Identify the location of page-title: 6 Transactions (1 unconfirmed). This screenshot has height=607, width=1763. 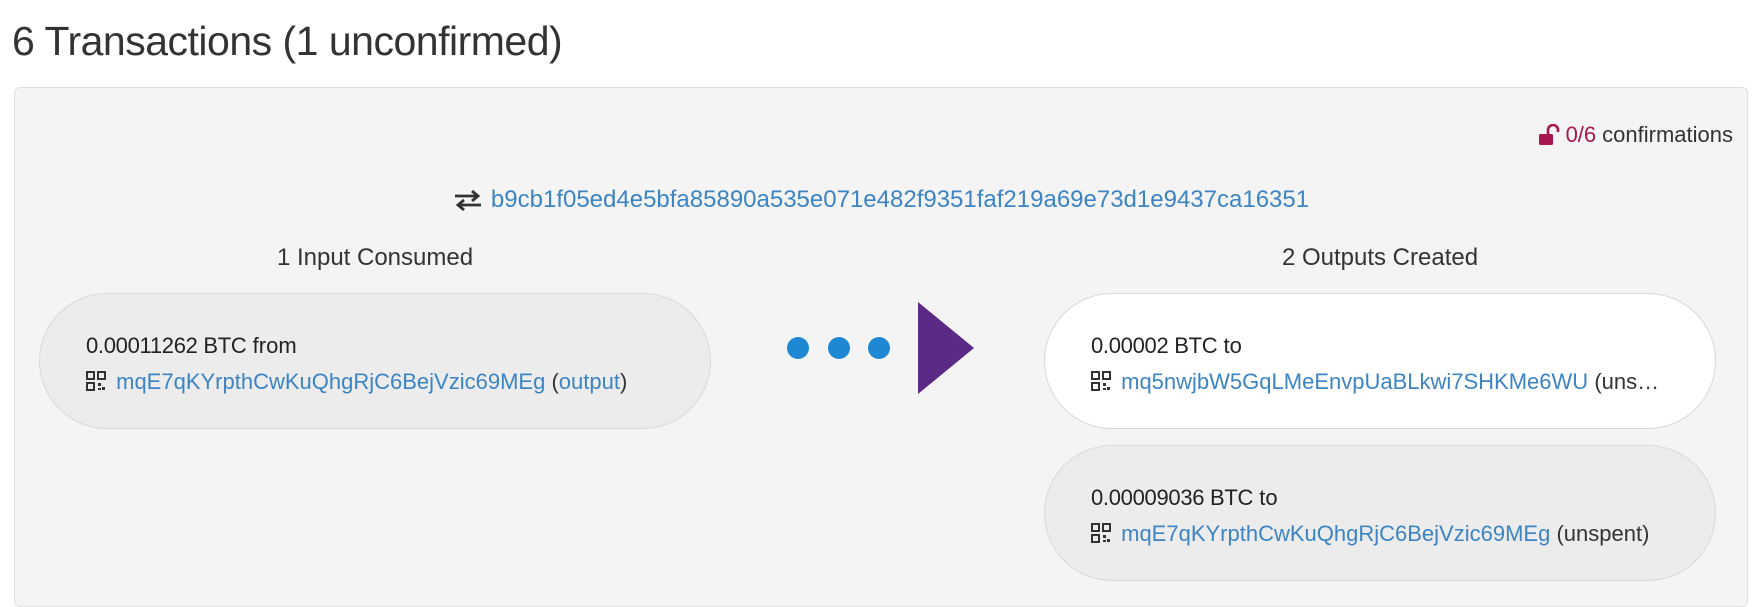
(287, 41).